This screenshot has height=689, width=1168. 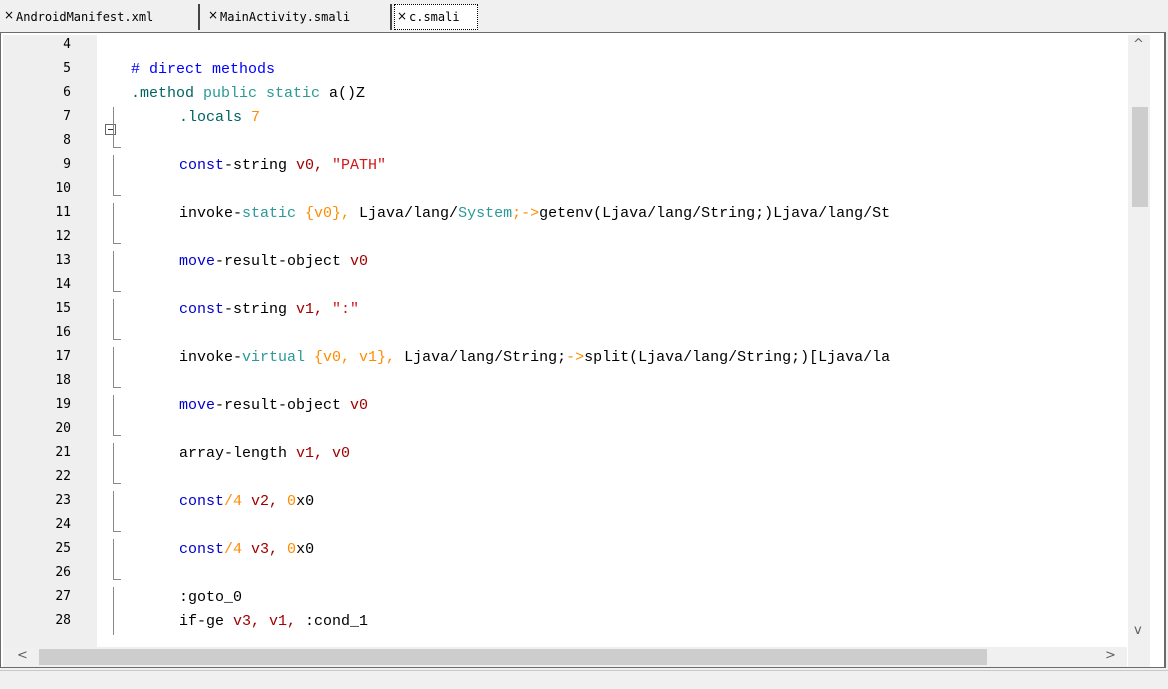 What do you see at coordinates (206, 621) in the screenshot?
I see `code-token: if-ge` at bounding box center [206, 621].